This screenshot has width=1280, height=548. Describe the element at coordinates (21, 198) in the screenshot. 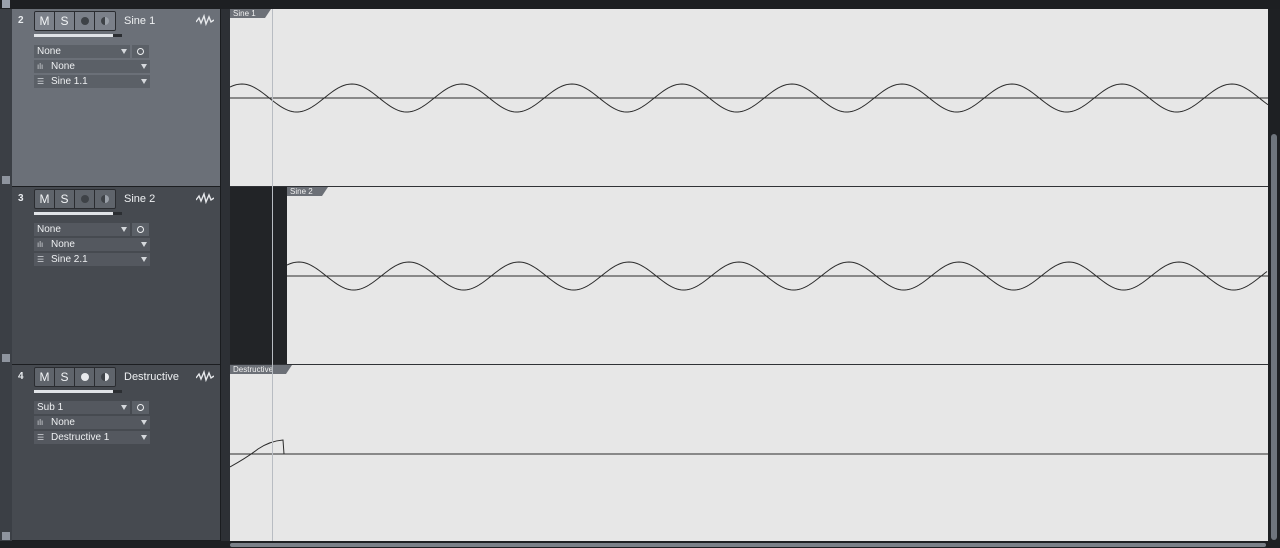

I see `track-number: 3` at that location.